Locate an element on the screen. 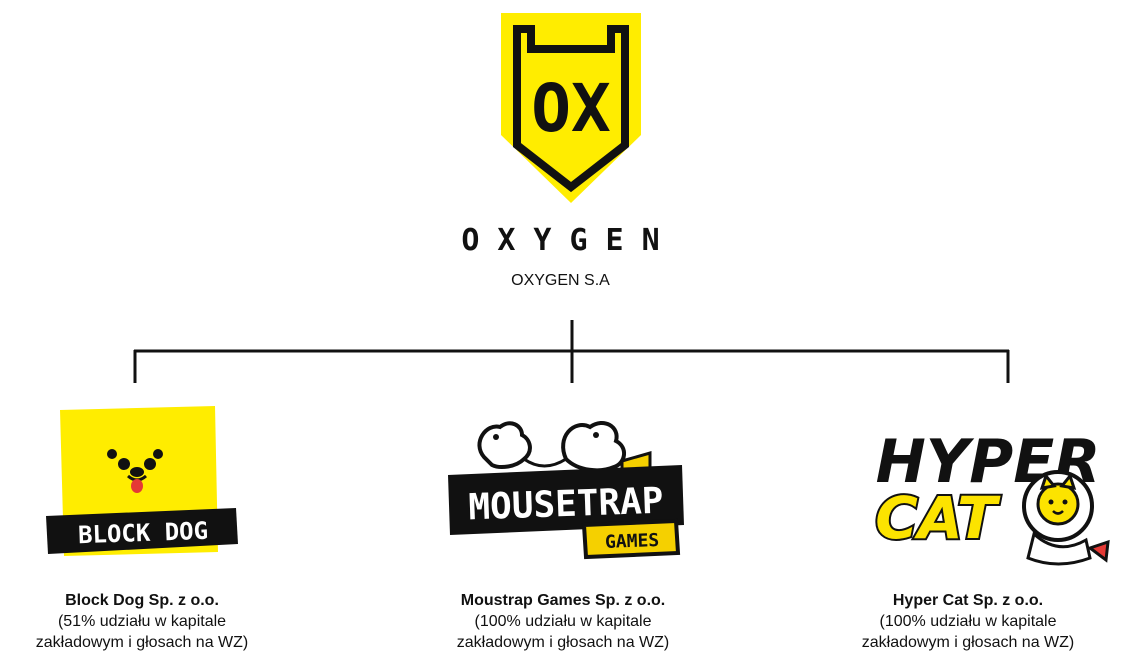  hyper-cat-logo-subtext: CAT is located at coordinates (938, 518).